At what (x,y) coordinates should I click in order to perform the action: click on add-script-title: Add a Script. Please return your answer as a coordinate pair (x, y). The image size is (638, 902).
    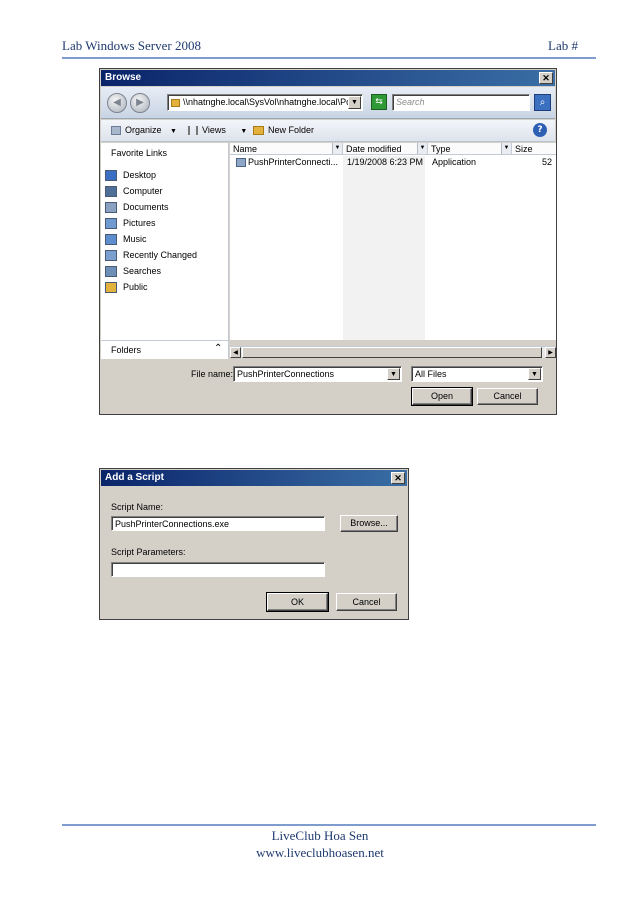
    Looking at the image, I should click on (134, 477).